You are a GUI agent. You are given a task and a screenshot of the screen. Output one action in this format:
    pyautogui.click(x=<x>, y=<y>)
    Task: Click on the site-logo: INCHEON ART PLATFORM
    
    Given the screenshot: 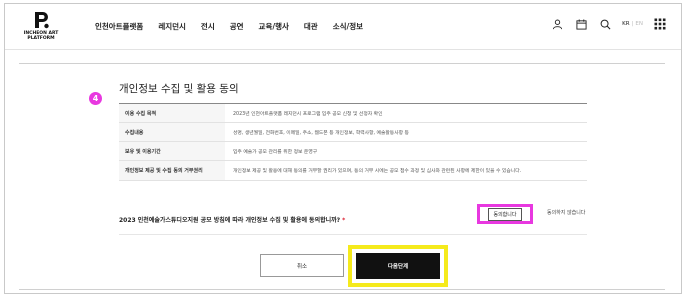 What is the action you would take?
    pyautogui.click(x=41, y=28)
    